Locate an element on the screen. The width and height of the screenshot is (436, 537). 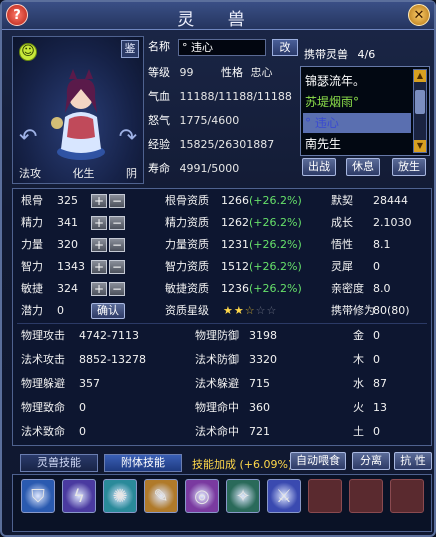
tab-attach-skills: 附体技能 is located at coordinates (143, 463).